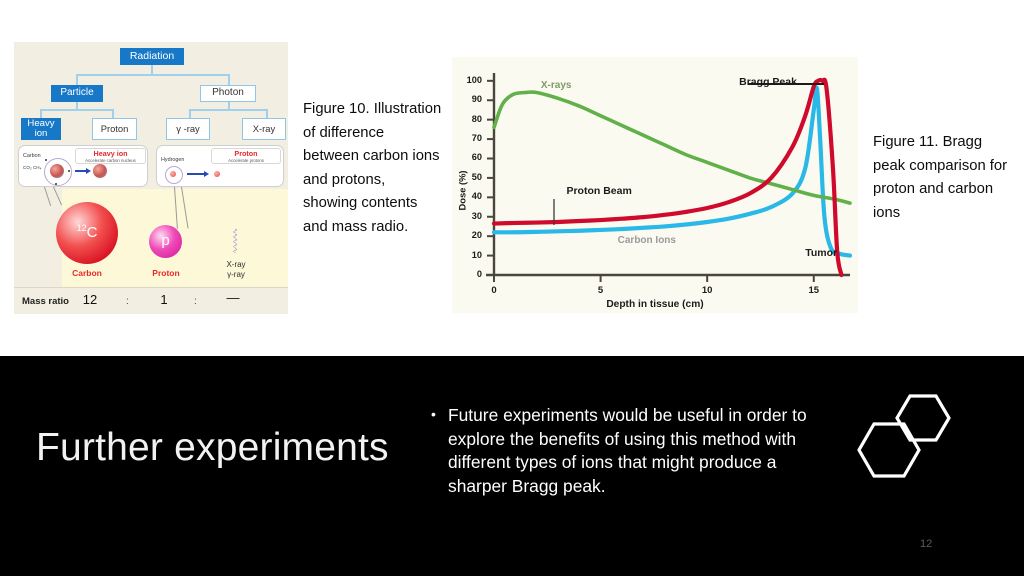 The image size is (1024, 576). I want to click on detail-card-source-label: Hydrogen, so click(173, 160).